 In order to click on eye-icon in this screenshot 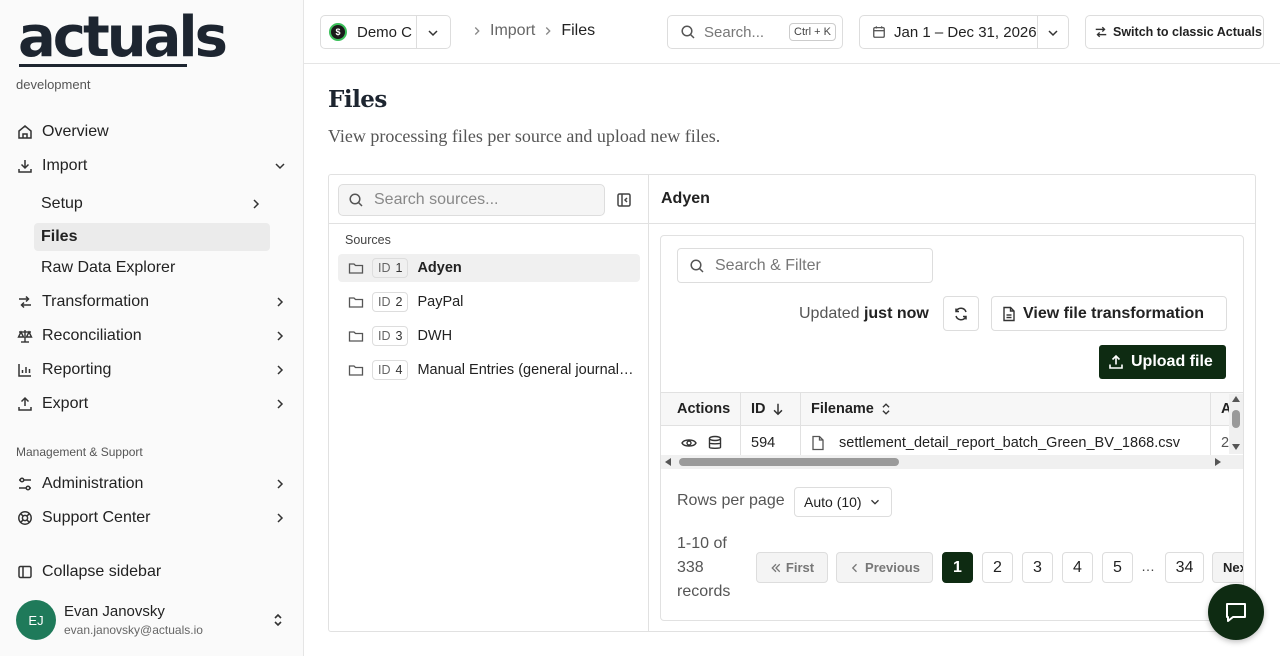, I will do `click(689, 443)`.